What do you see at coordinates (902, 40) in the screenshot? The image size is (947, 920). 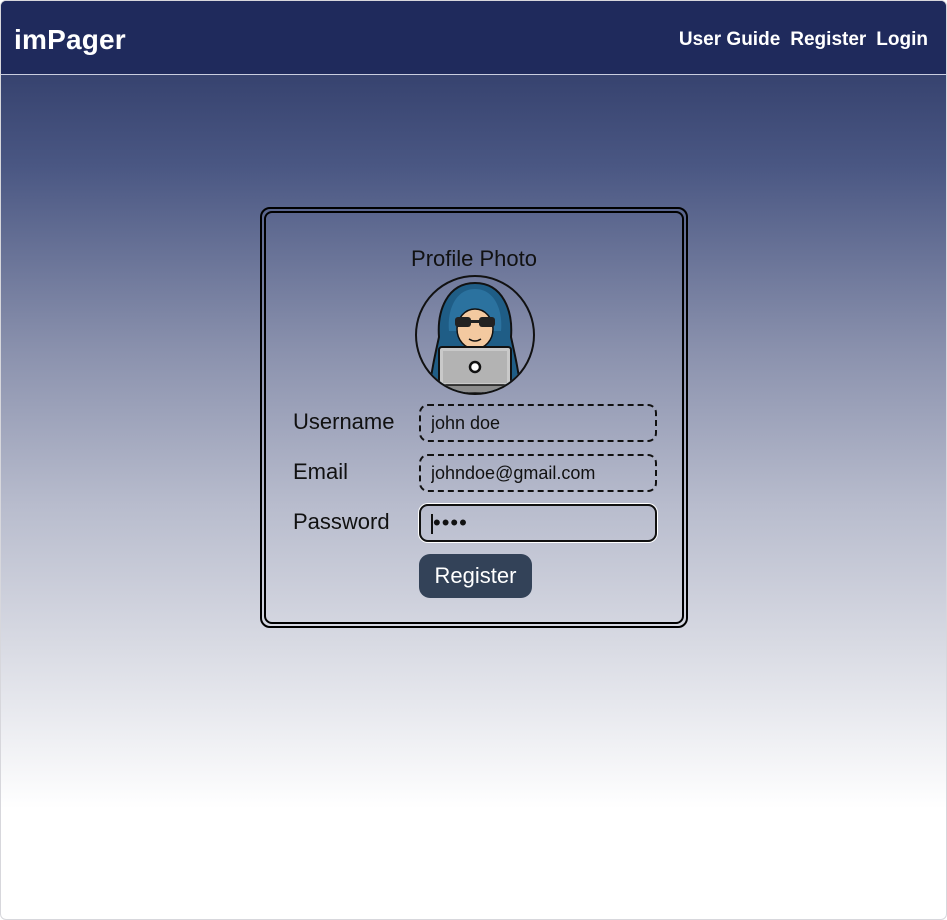 I see `nav-link-login: Login` at bounding box center [902, 40].